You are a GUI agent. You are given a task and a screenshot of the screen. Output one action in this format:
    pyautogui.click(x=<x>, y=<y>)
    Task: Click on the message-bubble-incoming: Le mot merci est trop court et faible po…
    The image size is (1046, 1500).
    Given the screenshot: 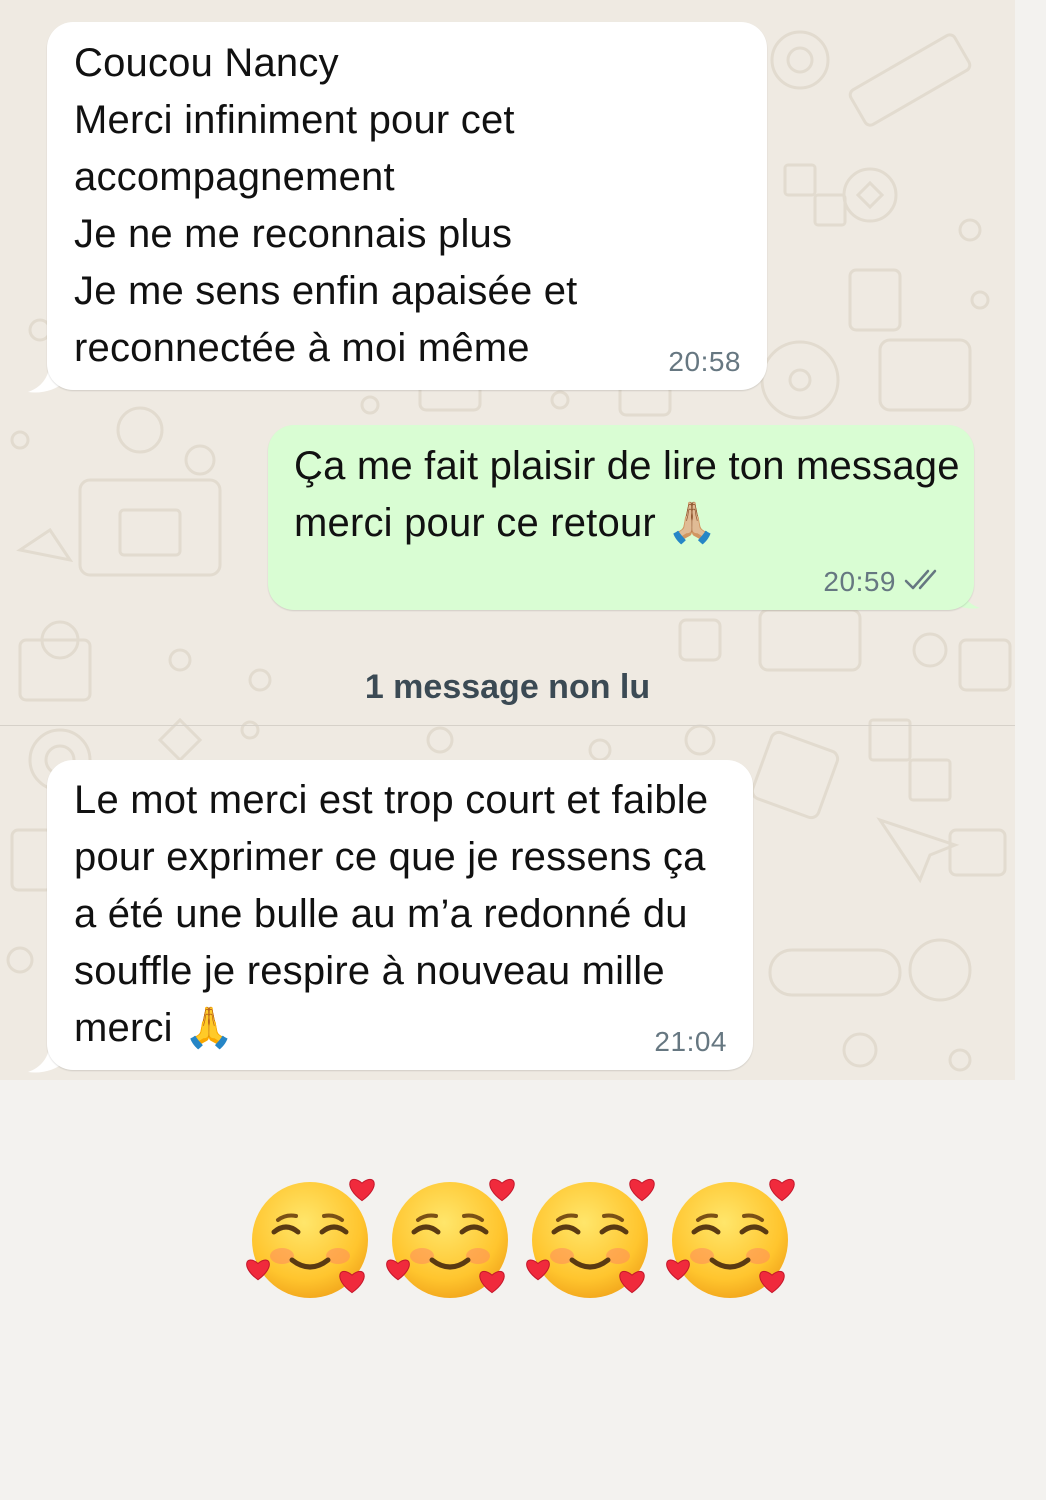 What is the action you would take?
    pyautogui.click(x=400, y=915)
    